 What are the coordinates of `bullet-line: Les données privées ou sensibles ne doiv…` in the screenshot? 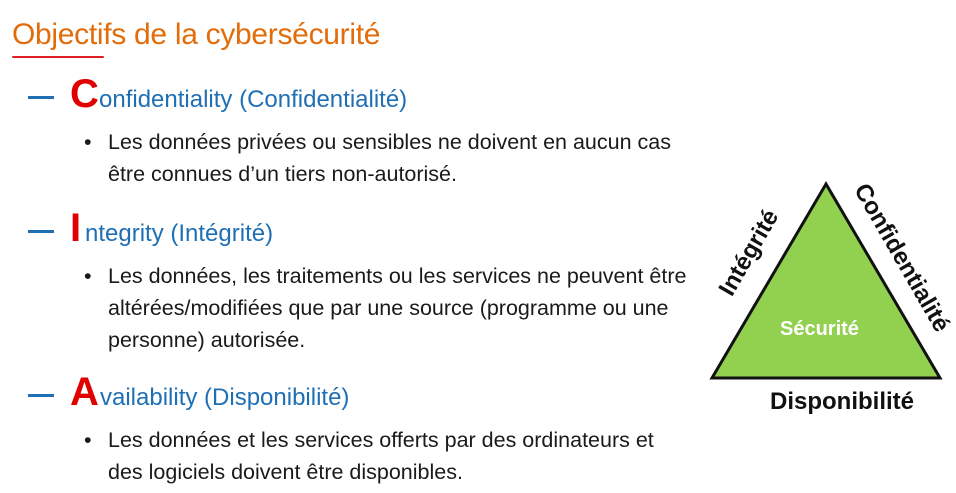 It's located at (389, 142).